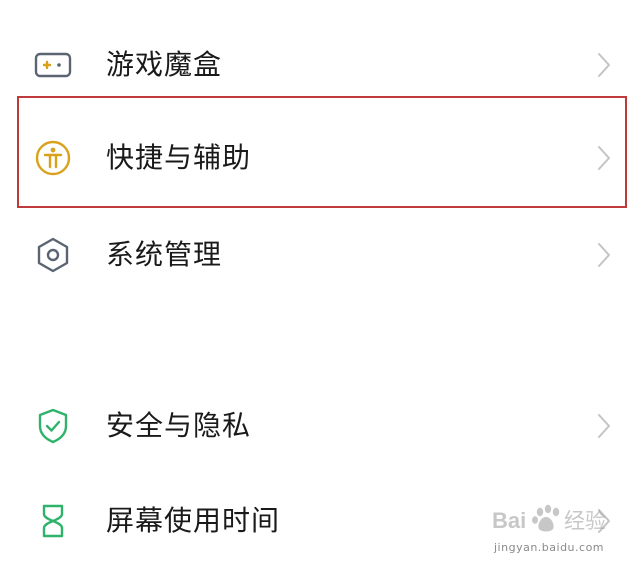  I want to click on settings-item-label: 游戏魔盒, so click(164, 64).